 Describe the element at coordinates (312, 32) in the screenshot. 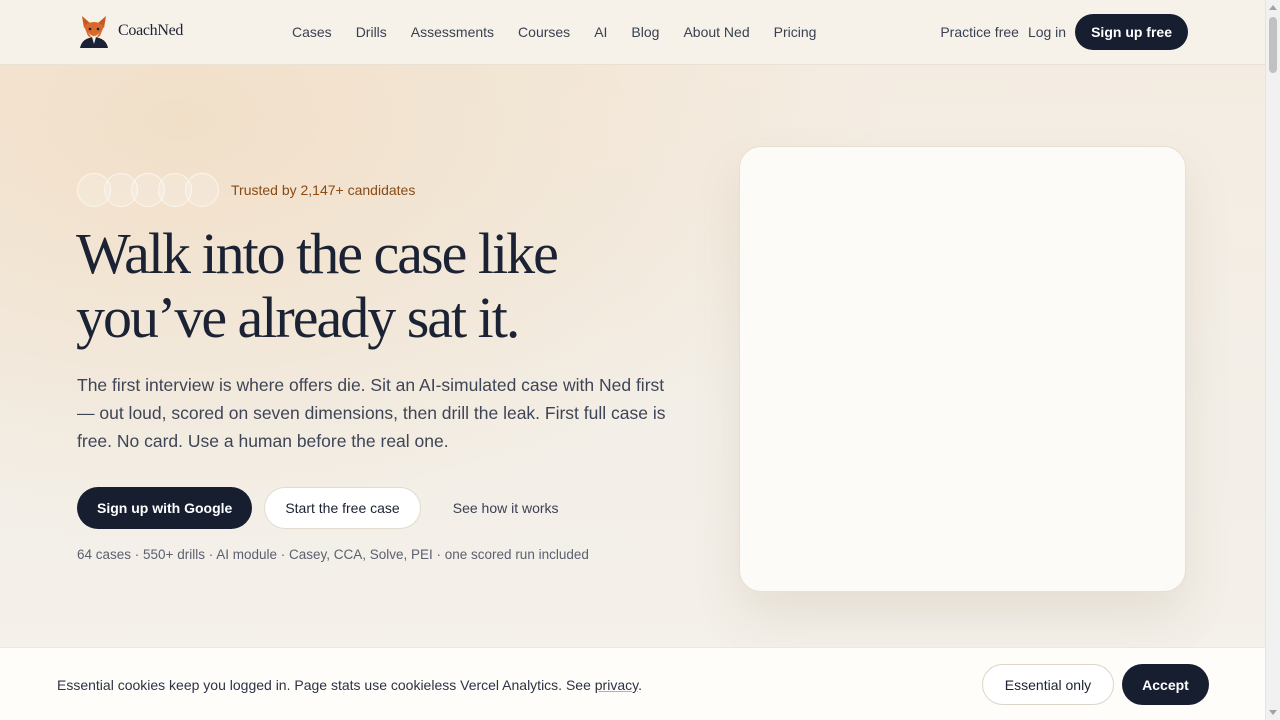

I see `nav-link-cases: Cases` at that location.